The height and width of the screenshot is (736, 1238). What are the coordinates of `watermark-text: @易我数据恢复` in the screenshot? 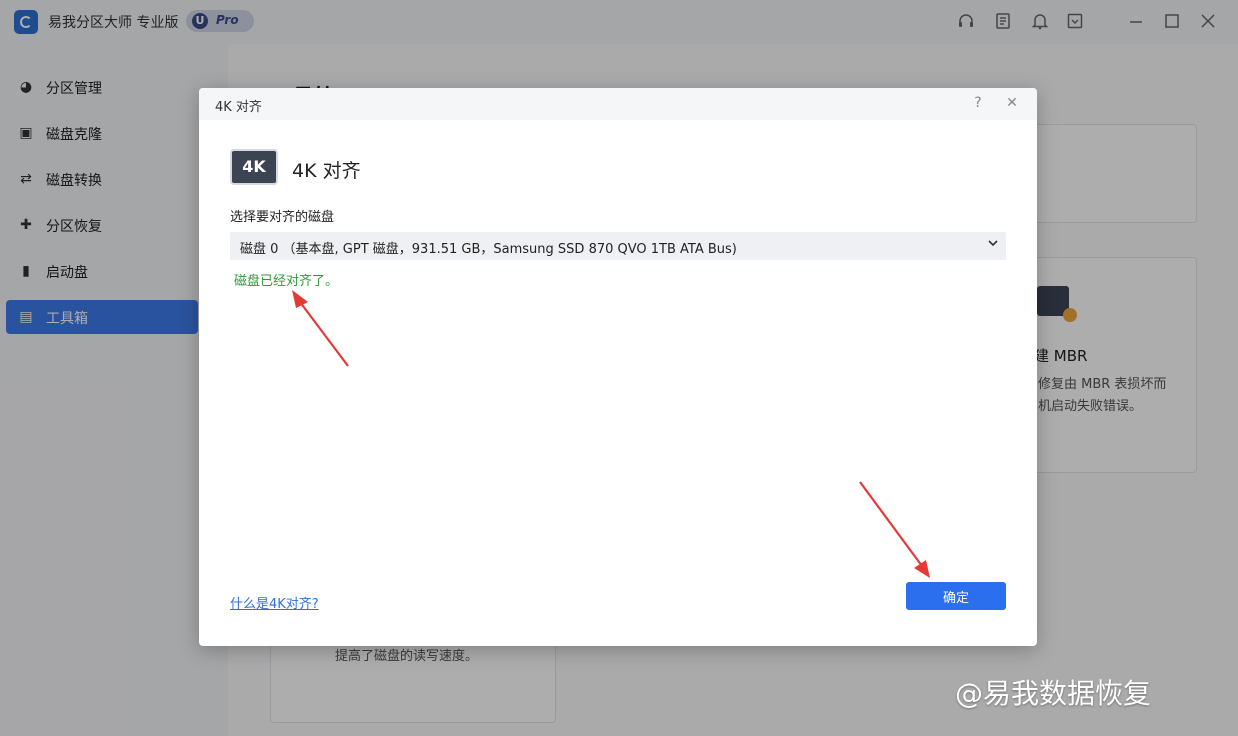 It's located at (1053, 693).